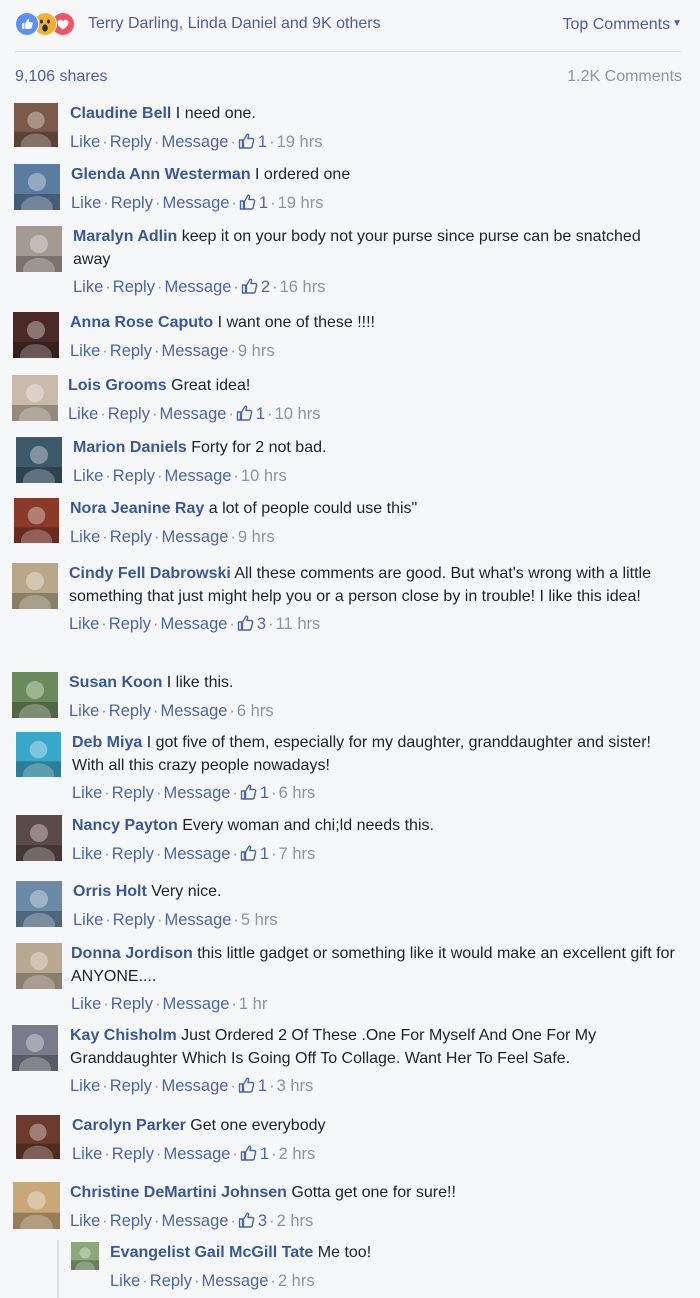 Image resolution: width=700 pixels, height=1298 pixels. I want to click on commenter-name: Deb Miya, so click(107, 742).